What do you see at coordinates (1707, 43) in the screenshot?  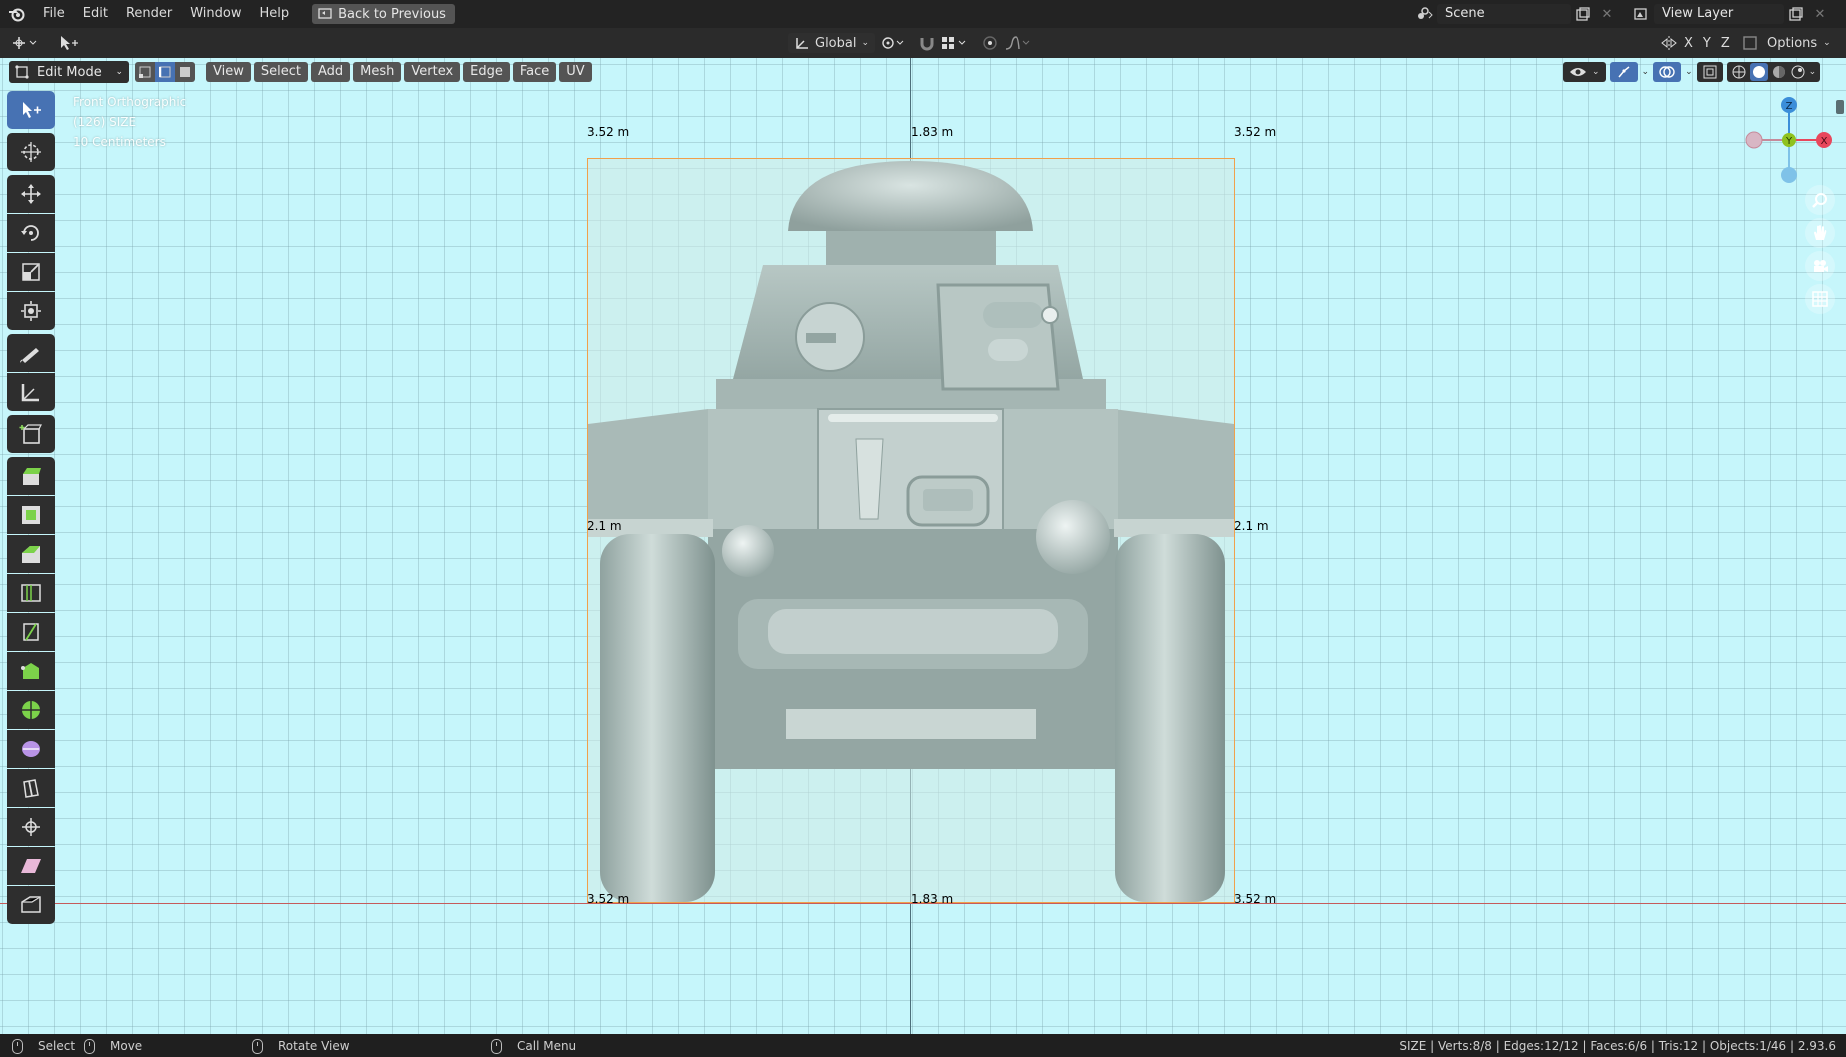 I see `axis-y-toggle: Y` at bounding box center [1707, 43].